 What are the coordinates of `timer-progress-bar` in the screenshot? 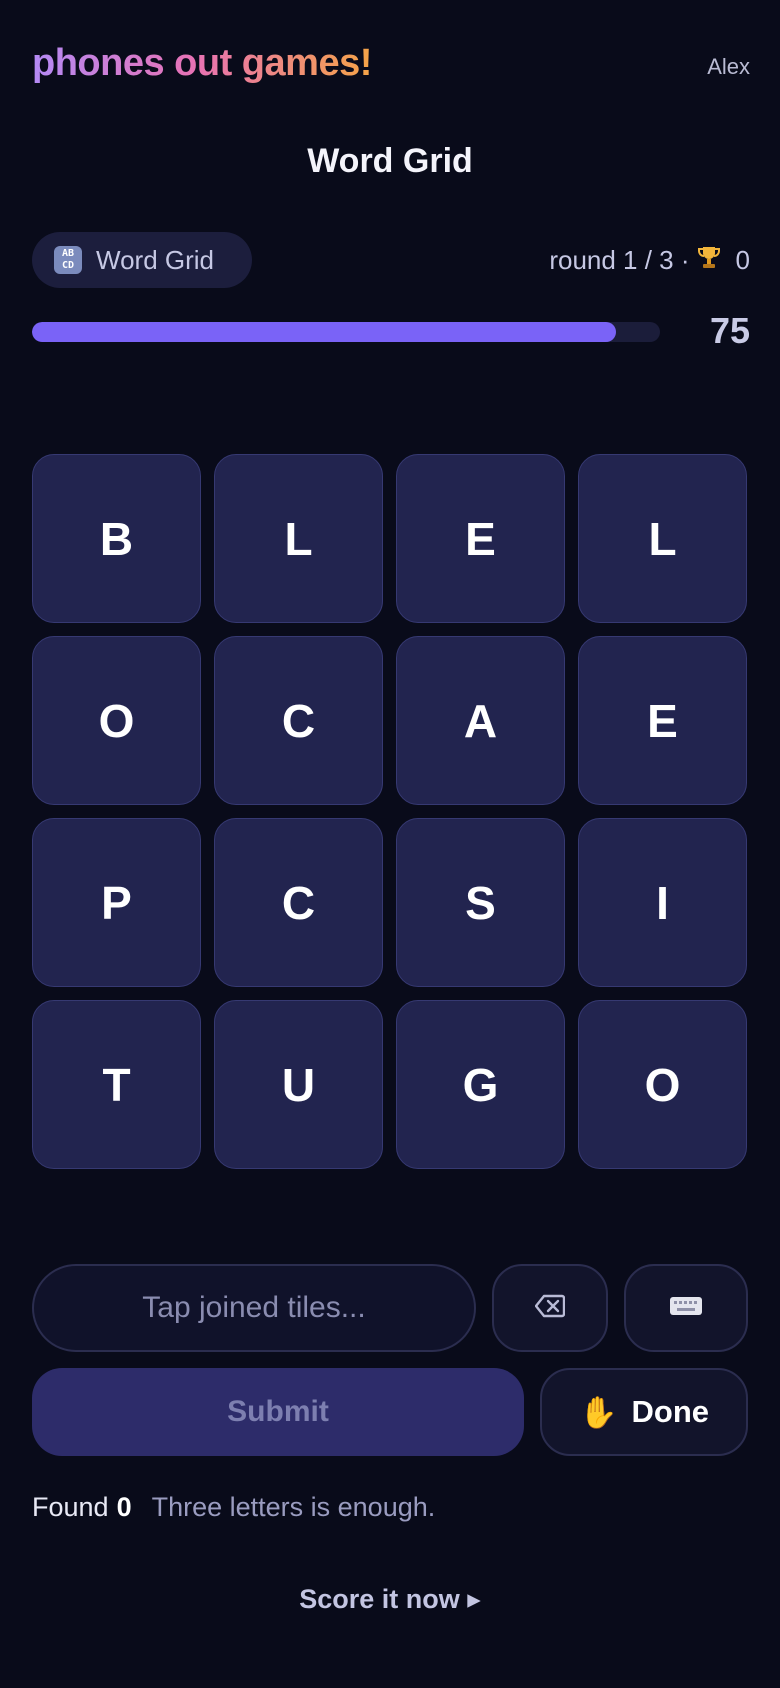 It's located at (346, 332).